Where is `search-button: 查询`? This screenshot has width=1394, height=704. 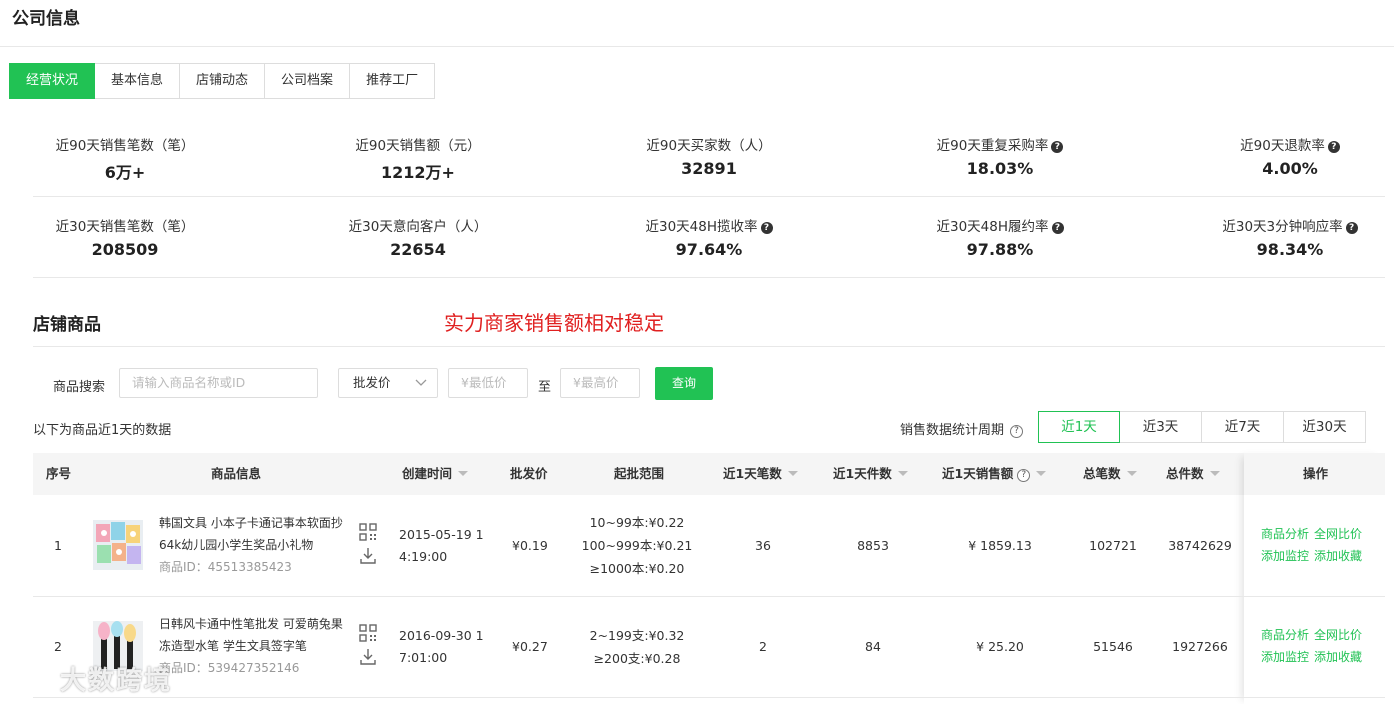
search-button: 查询 is located at coordinates (684, 383).